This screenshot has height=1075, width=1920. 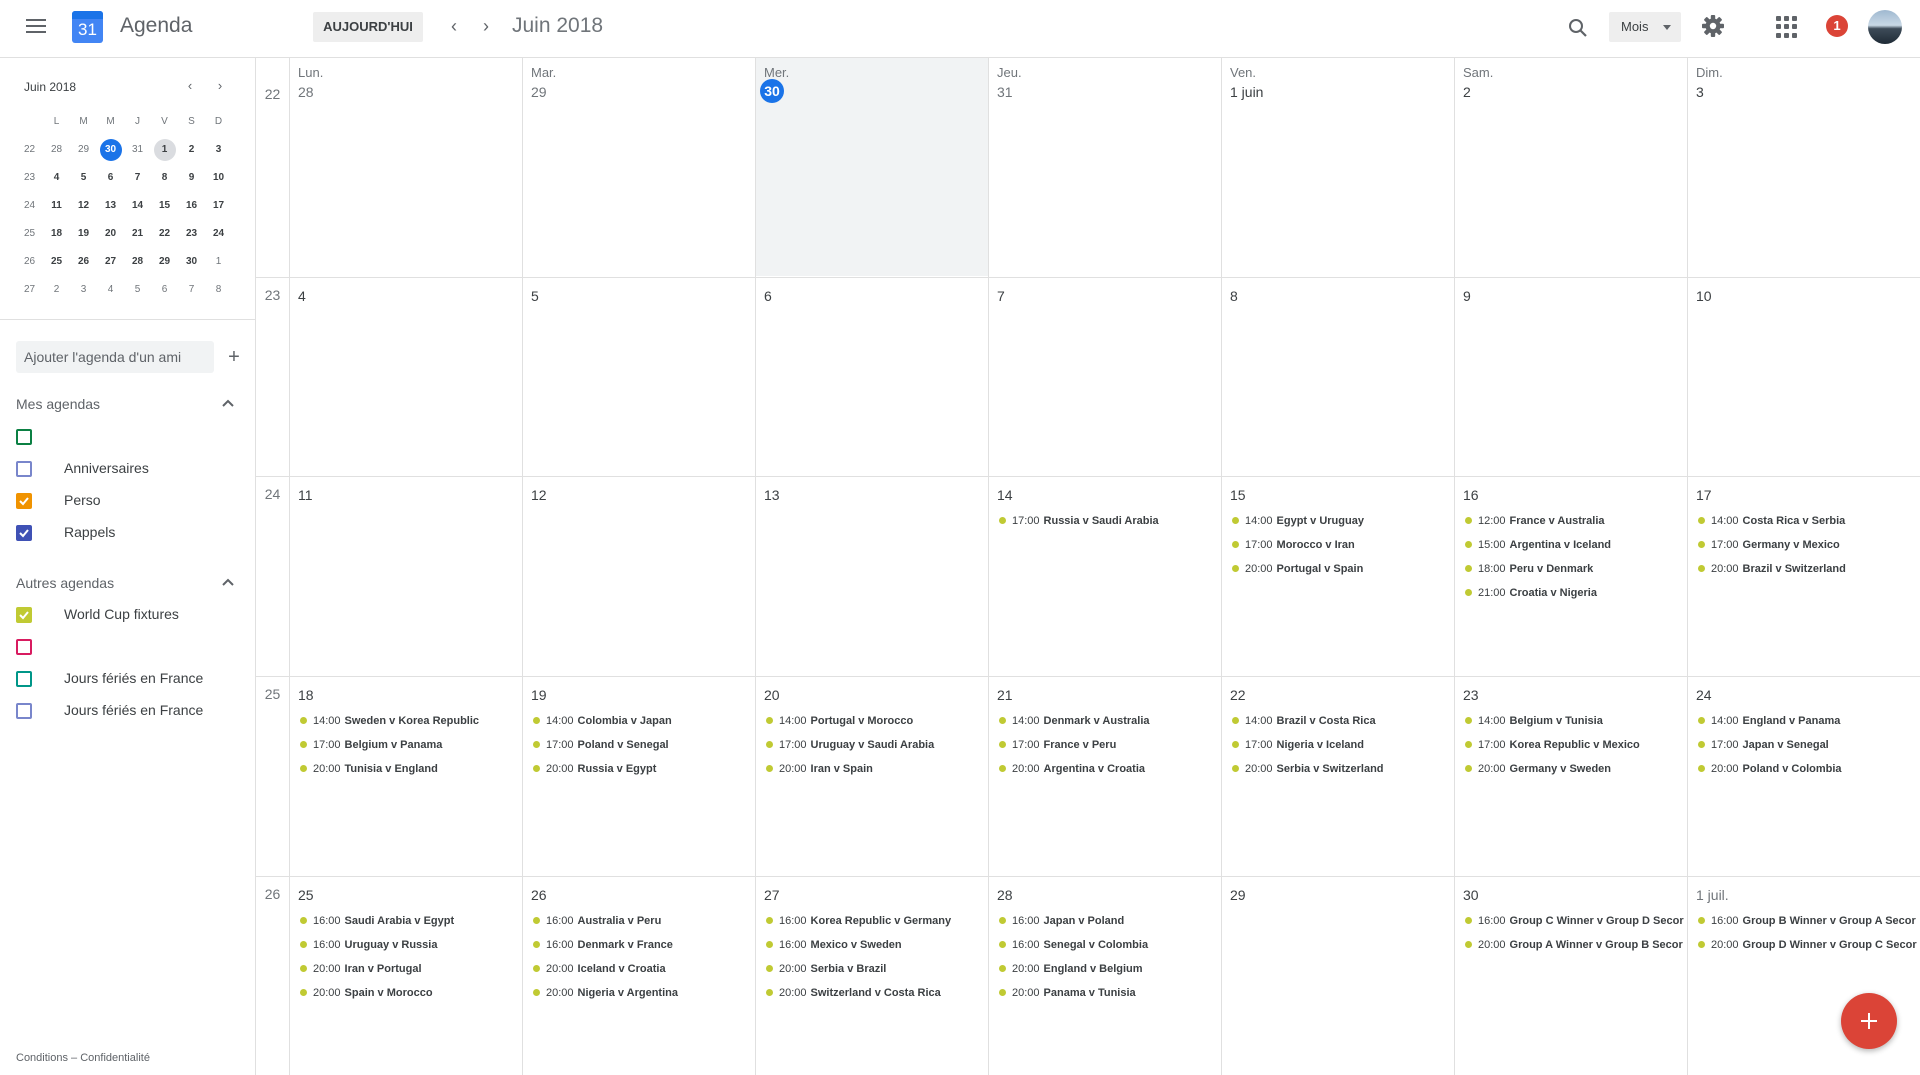 I want to click on mini-day: 1, so click(x=164, y=150).